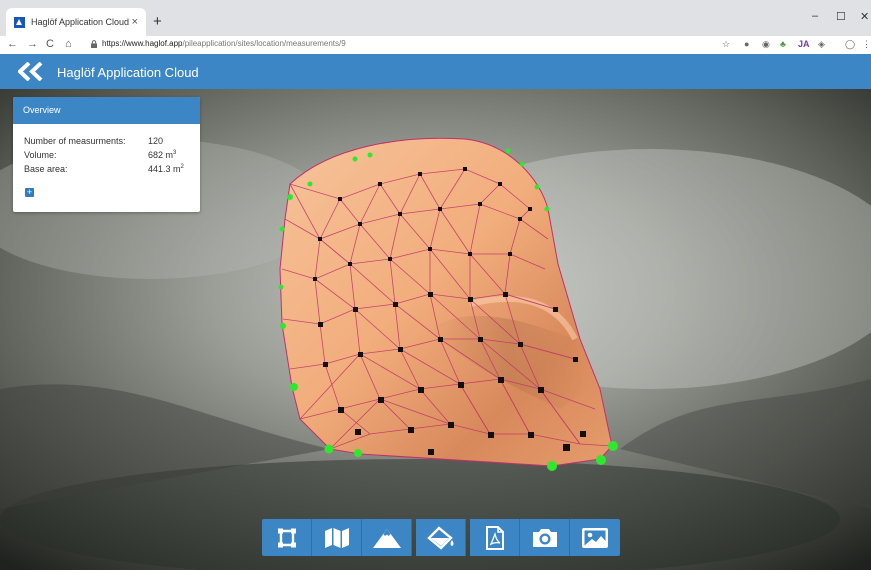  Describe the element at coordinates (866, 44) in the screenshot. I see `menu-icon: ⋮` at that location.